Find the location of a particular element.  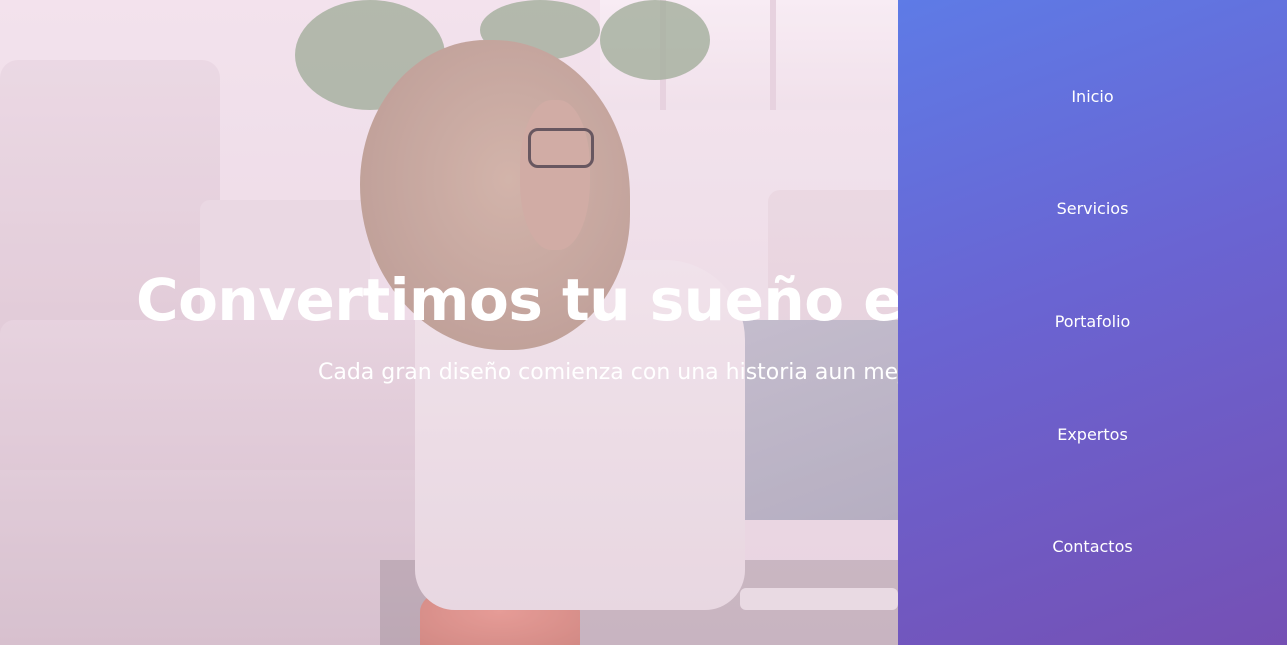

nav-link-servicios: Servicios is located at coordinates (1093, 208).